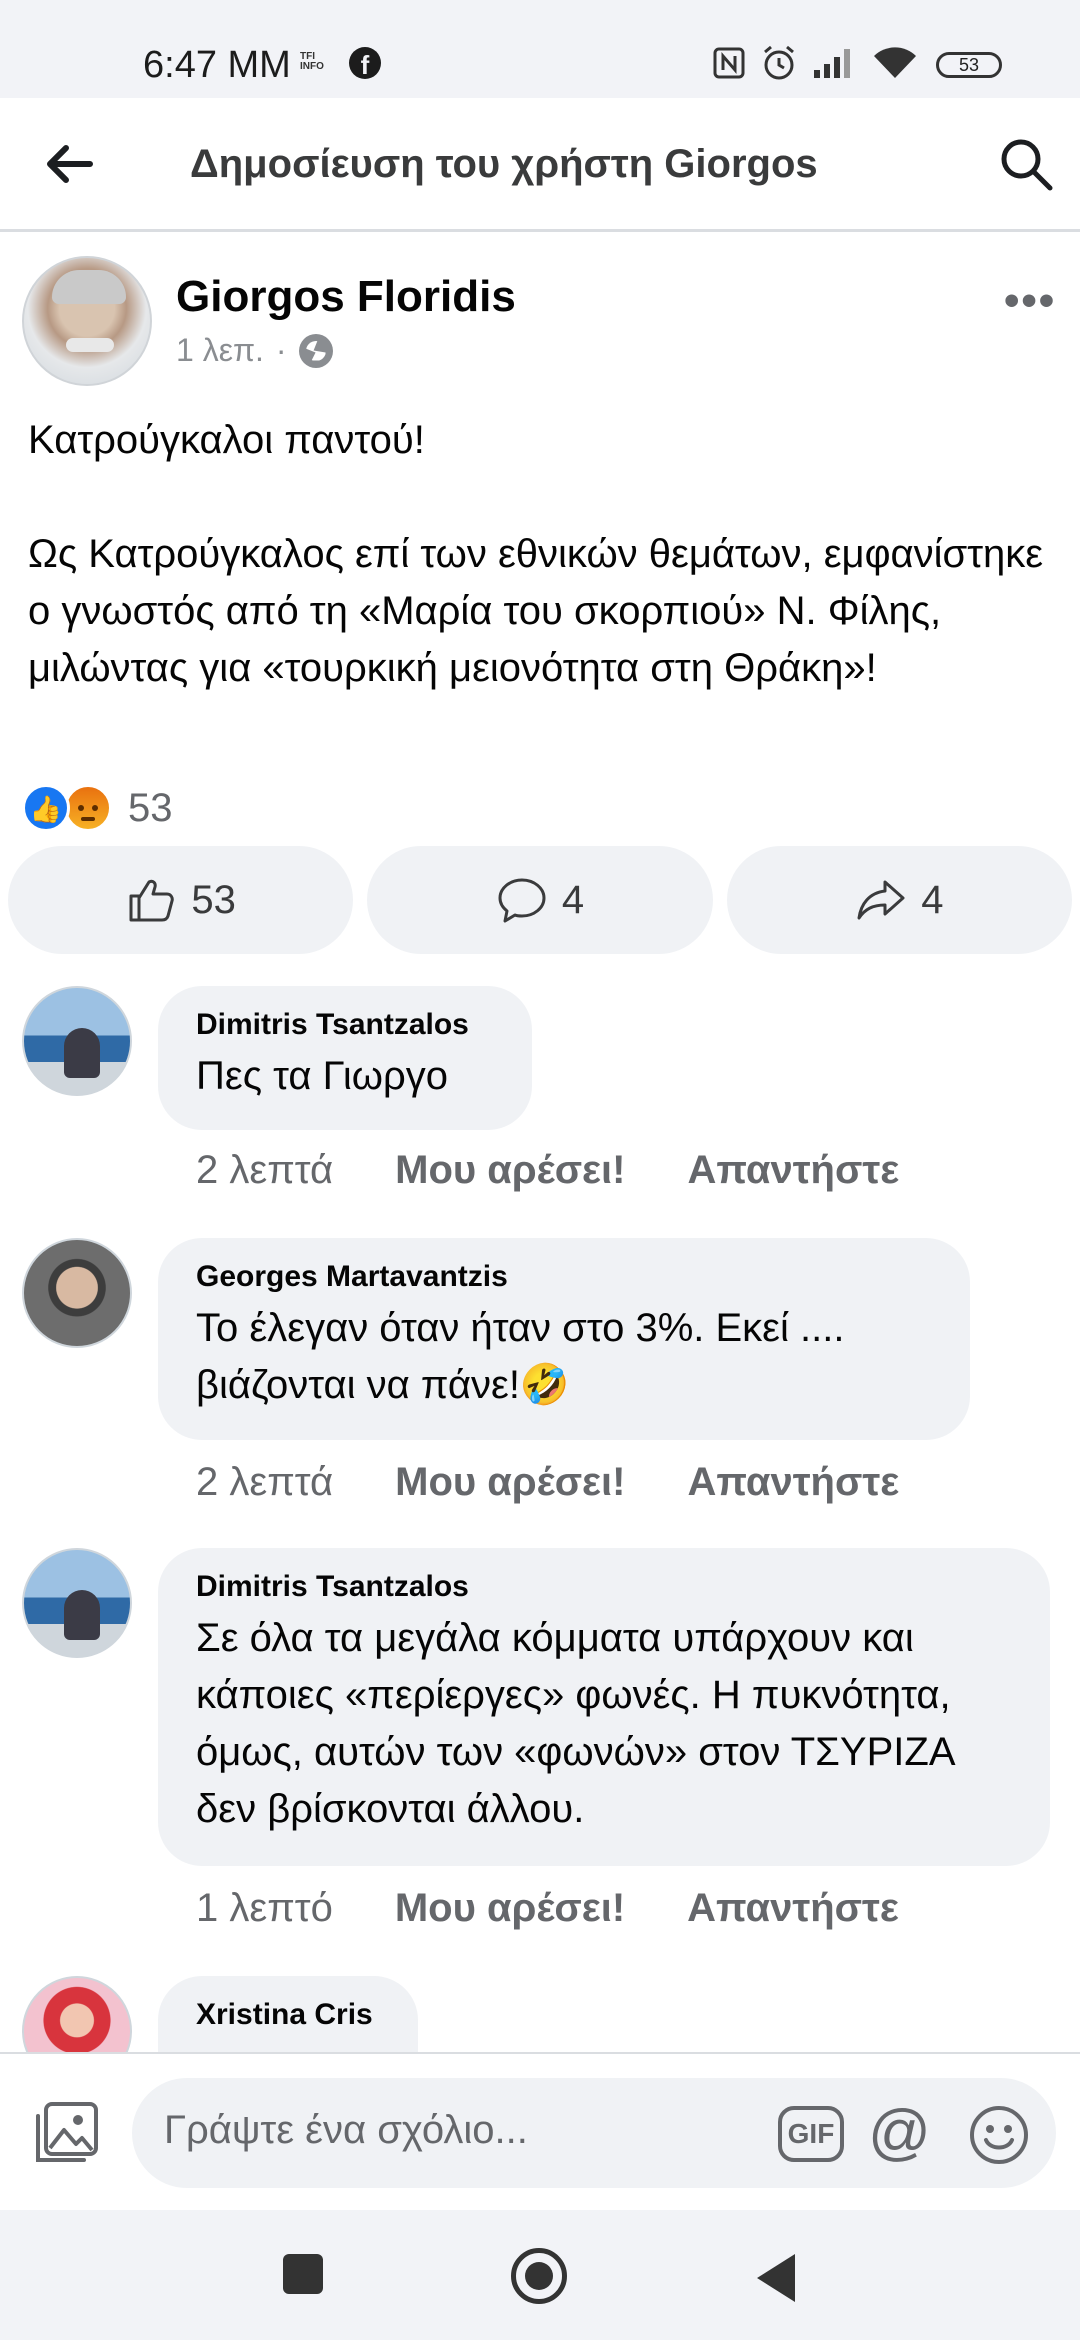 The width and height of the screenshot is (1080, 2340). What do you see at coordinates (181, 900) in the screenshot?
I see `like-button: 53` at bounding box center [181, 900].